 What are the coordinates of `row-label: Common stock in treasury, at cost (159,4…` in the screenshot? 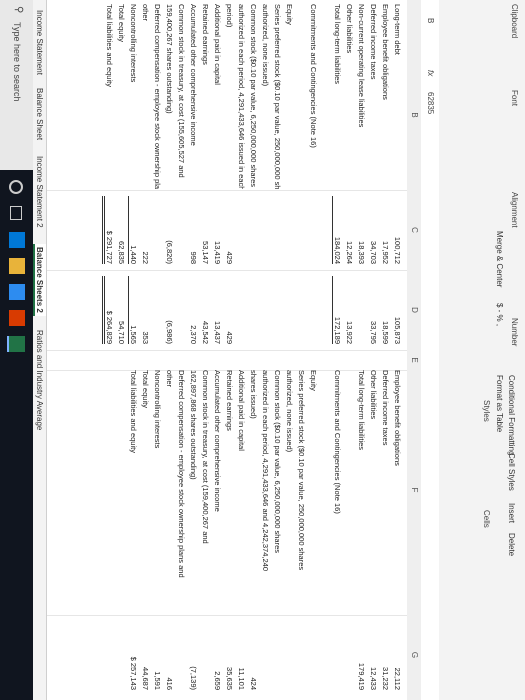 It's located at (205, 492).